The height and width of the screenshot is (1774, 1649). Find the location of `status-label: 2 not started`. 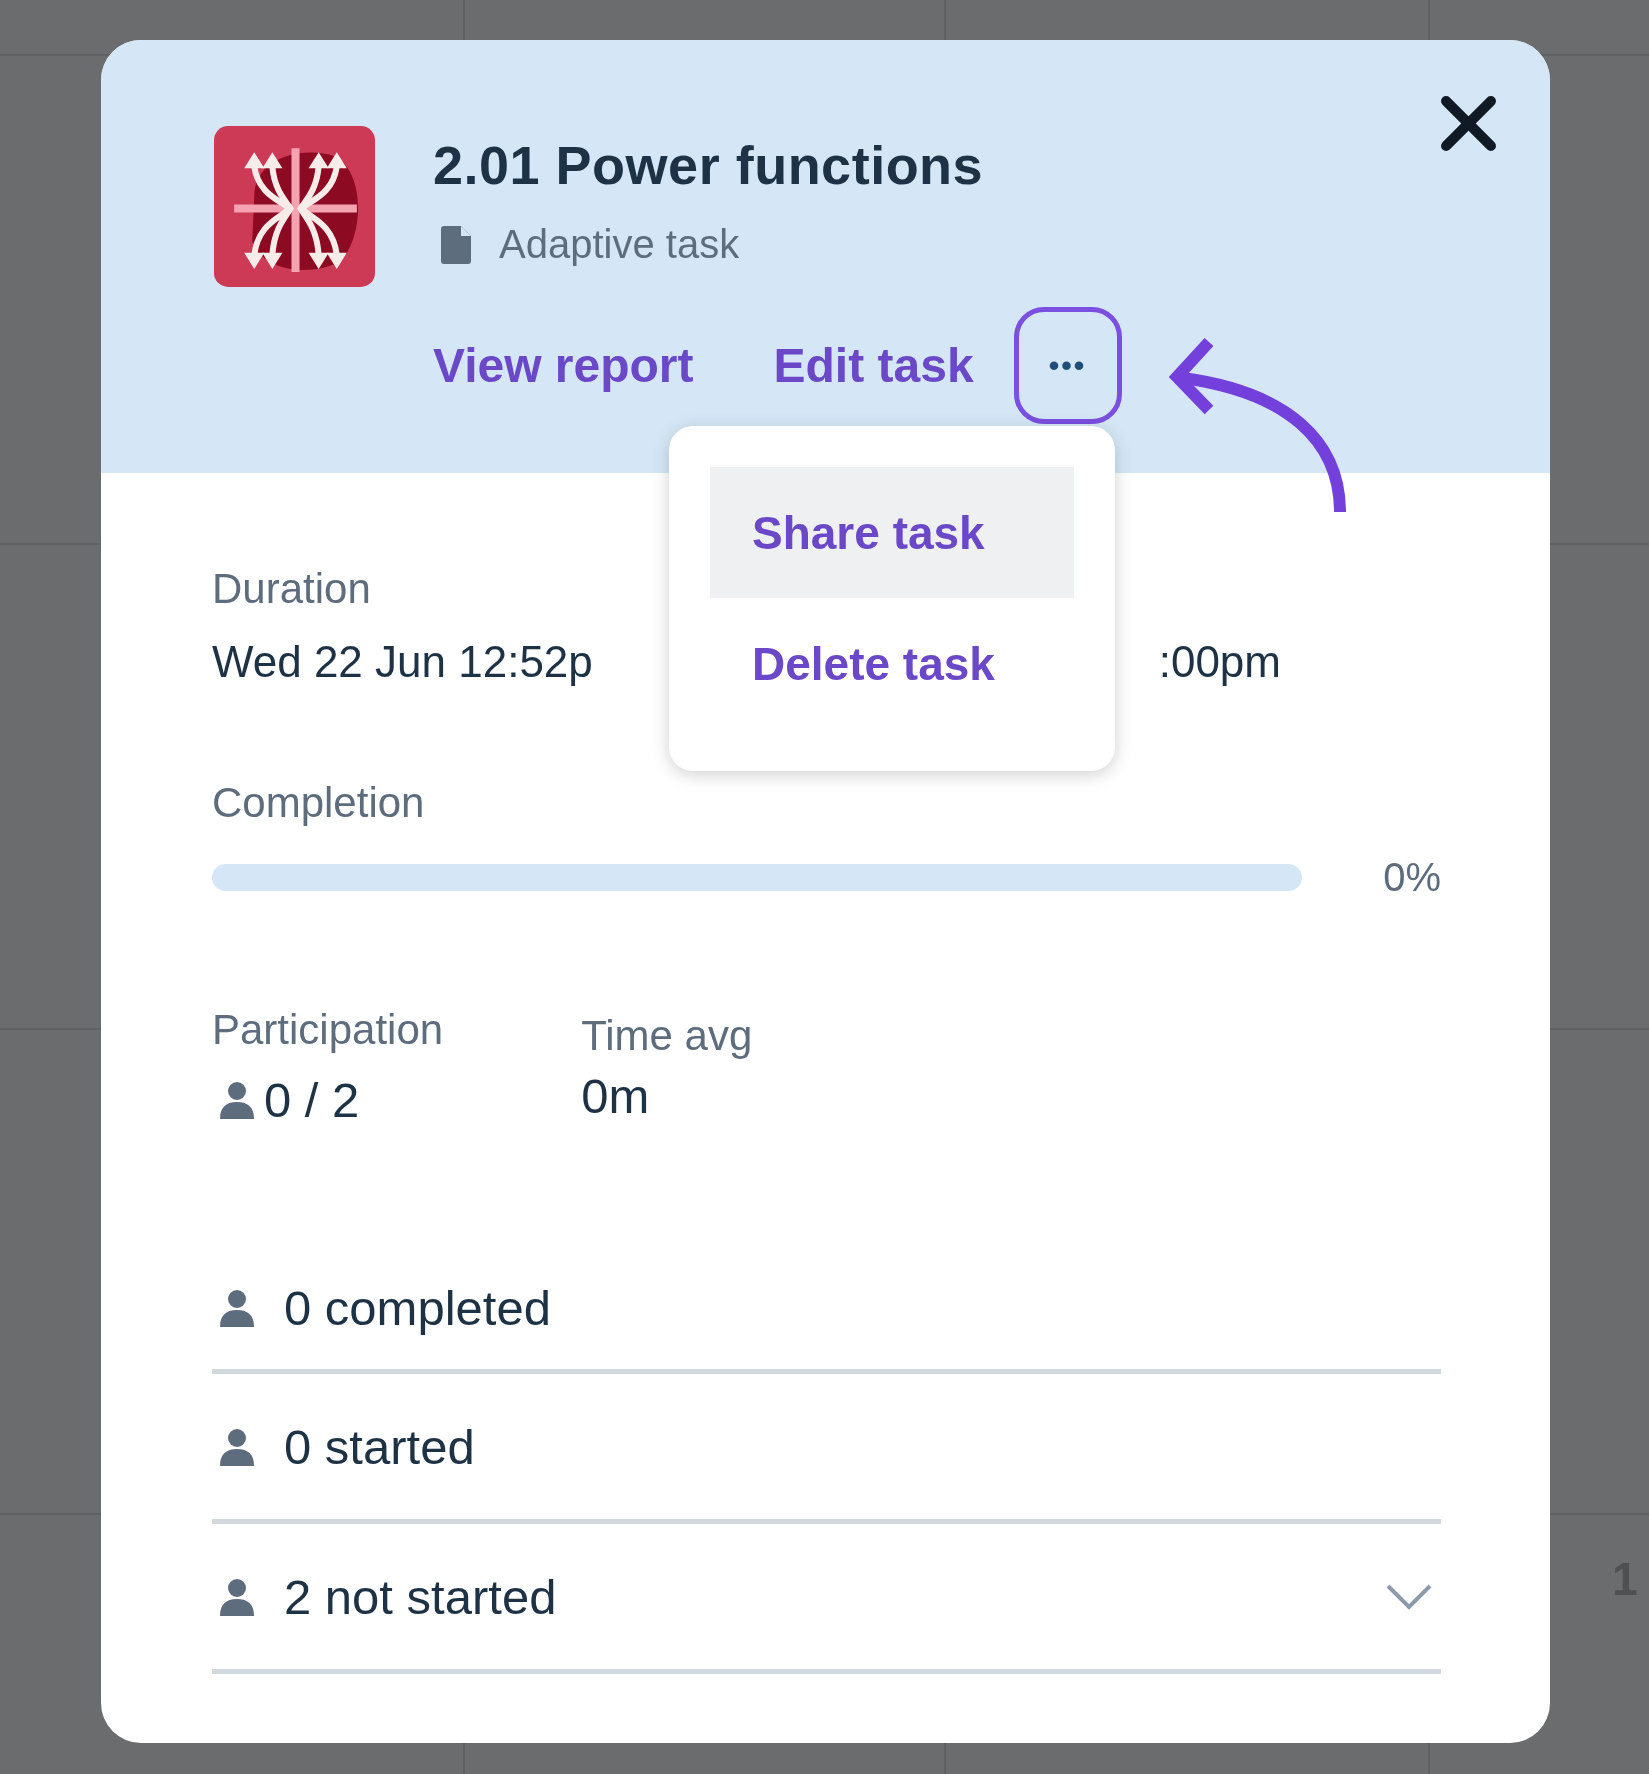

status-label: 2 not started is located at coordinates (420, 1596).